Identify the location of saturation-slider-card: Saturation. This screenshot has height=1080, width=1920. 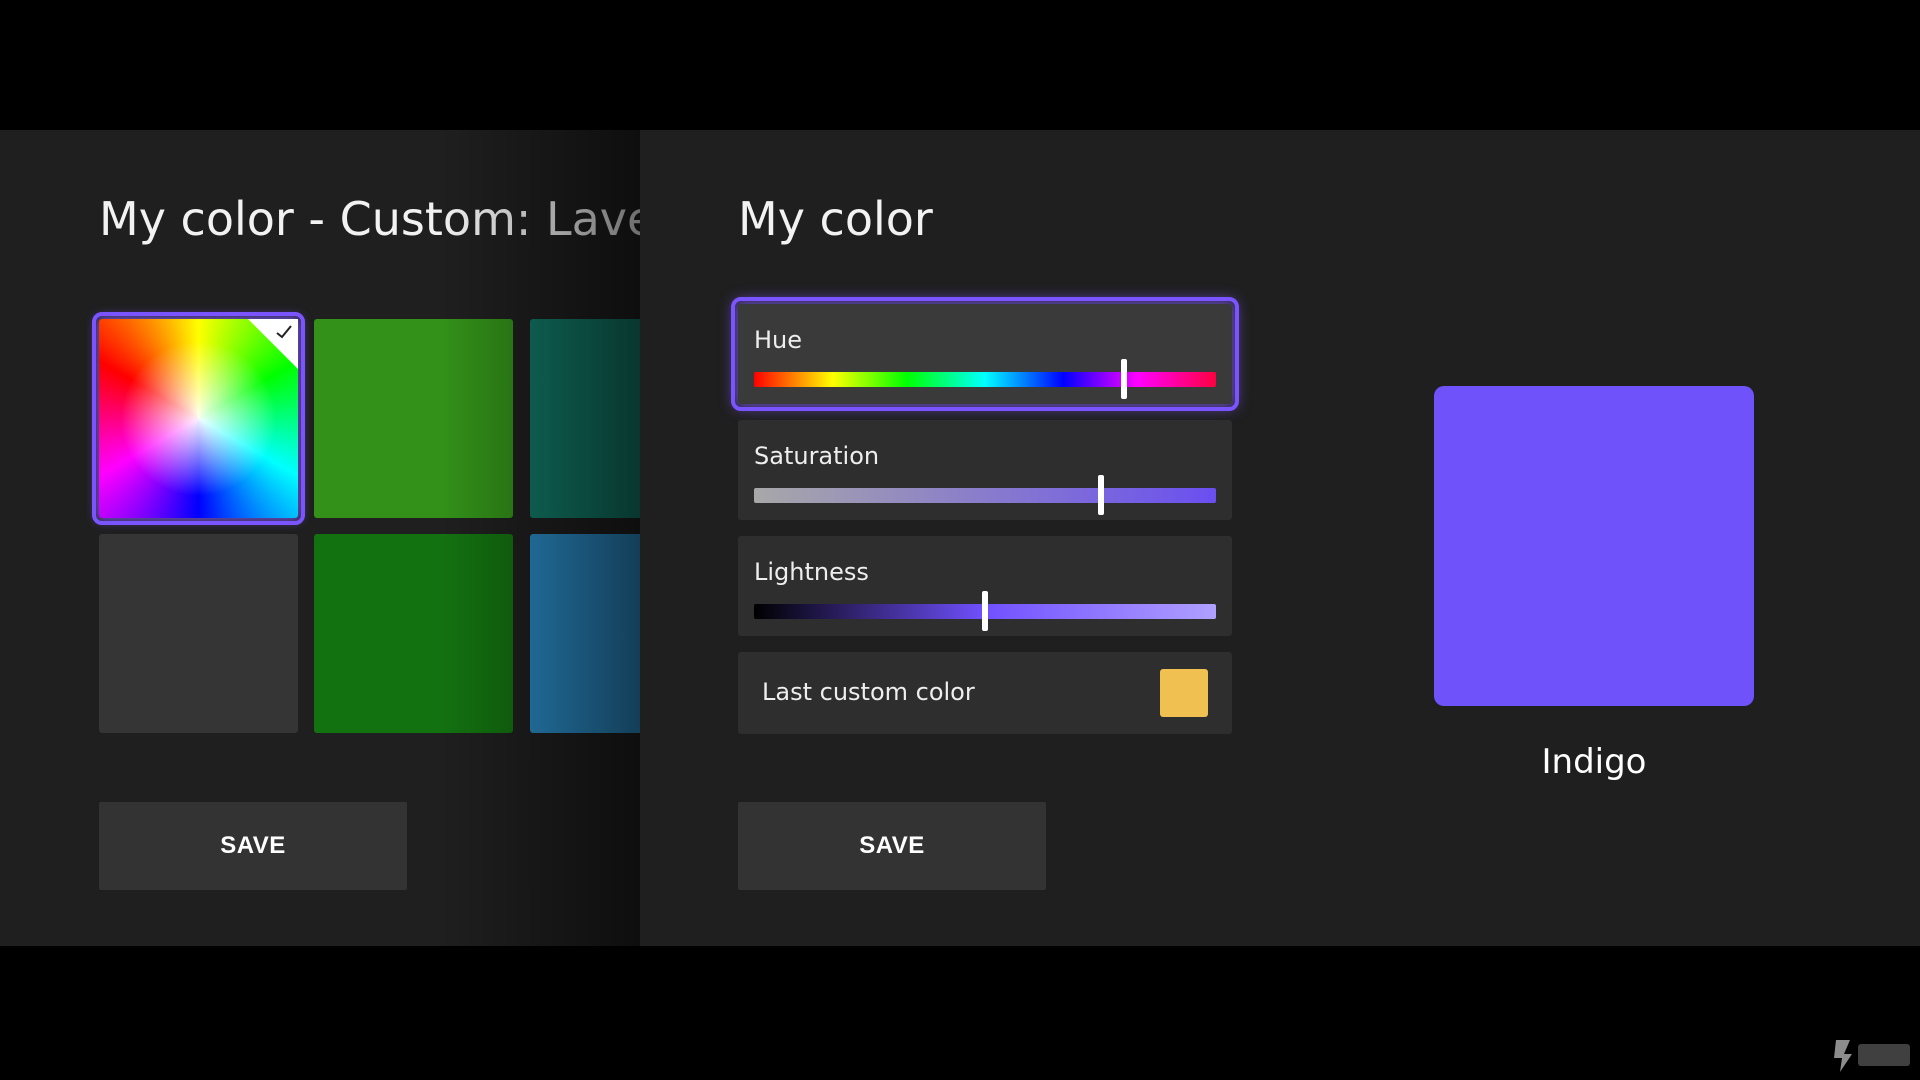
(985, 470).